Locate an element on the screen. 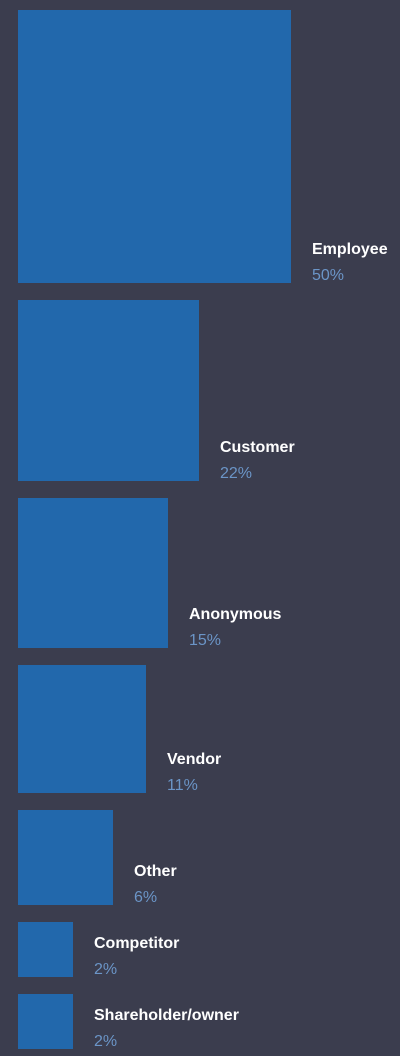 The height and width of the screenshot is (1056, 400). percent-label: 11% is located at coordinates (182, 785).